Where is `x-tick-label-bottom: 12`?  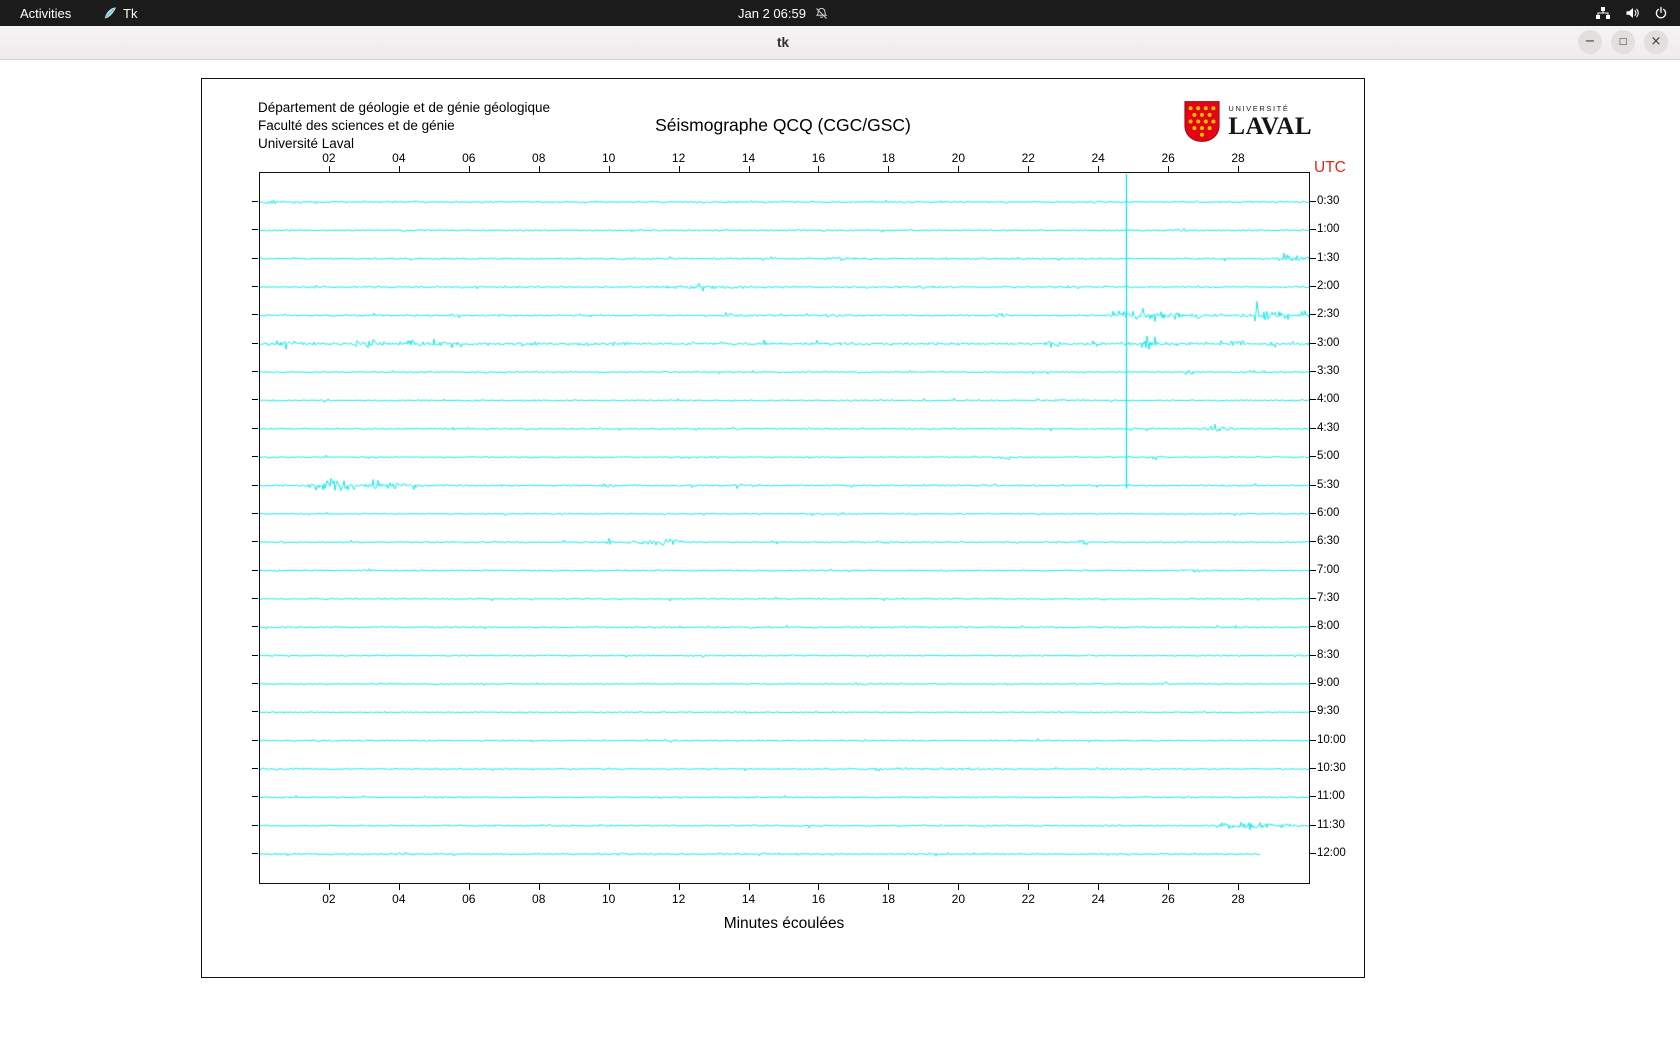
x-tick-label-bottom: 12 is located at coordinates (678, 899).